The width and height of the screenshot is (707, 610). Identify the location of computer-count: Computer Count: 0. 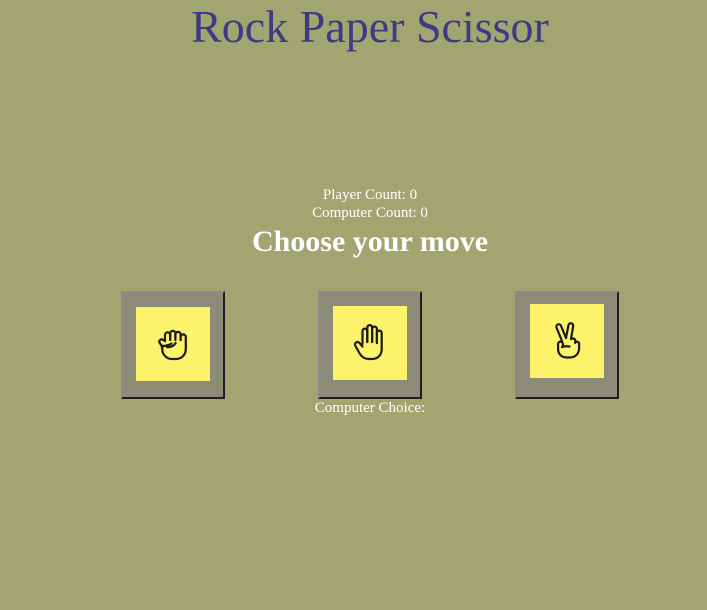
(353, 213).